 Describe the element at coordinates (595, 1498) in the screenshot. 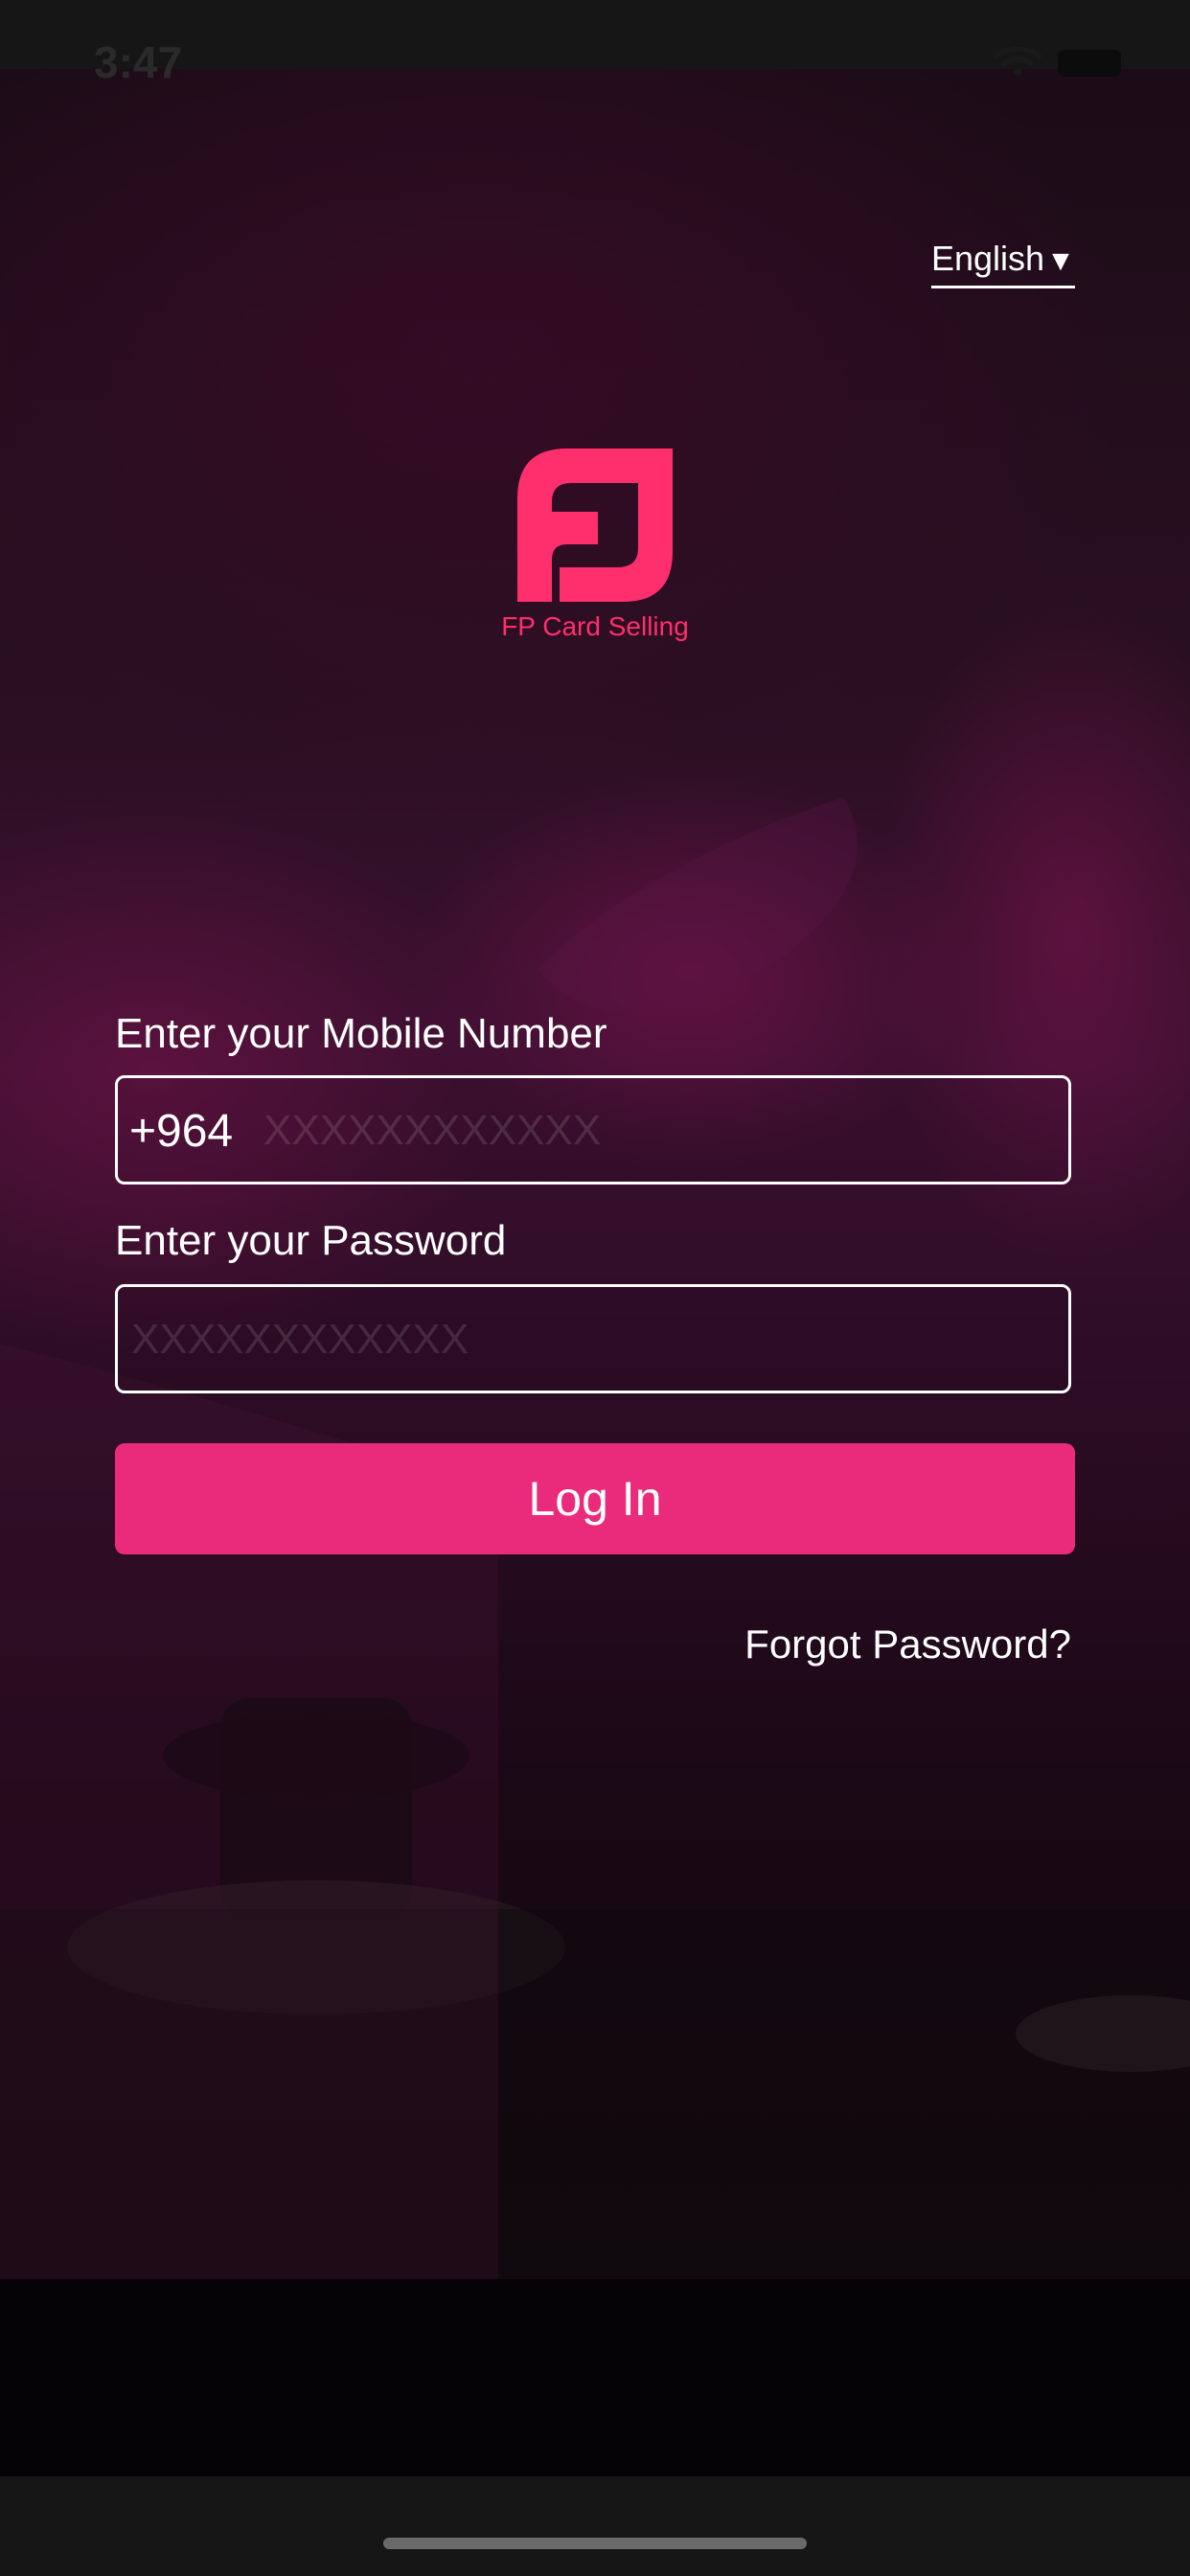

I see `login-button: Log In` at that location.